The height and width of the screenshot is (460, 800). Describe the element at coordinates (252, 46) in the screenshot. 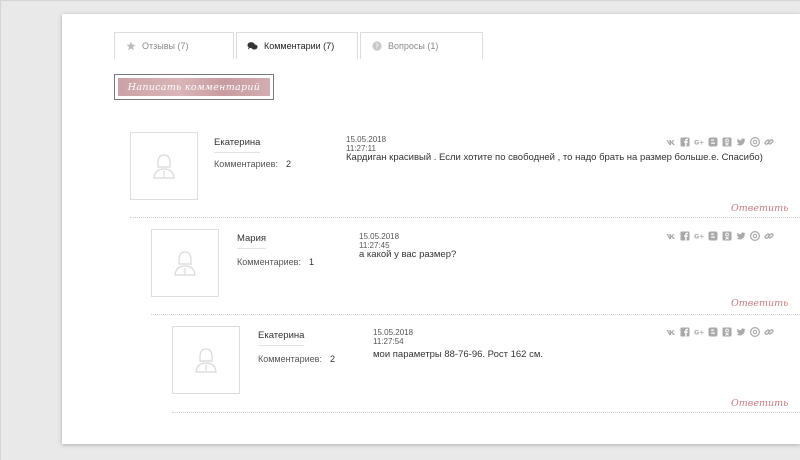

I see `chat-icon` at that location.